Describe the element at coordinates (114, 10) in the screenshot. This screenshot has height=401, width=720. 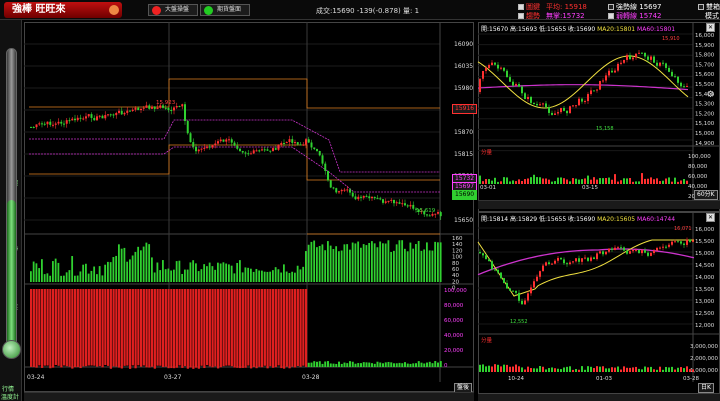
I see `logo-badge-icon` at that location.